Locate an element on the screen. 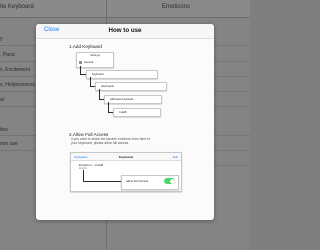 The height and width of the screenshot is (250, 320). preview-title: Keyboards is located at coordinates (126, 156).